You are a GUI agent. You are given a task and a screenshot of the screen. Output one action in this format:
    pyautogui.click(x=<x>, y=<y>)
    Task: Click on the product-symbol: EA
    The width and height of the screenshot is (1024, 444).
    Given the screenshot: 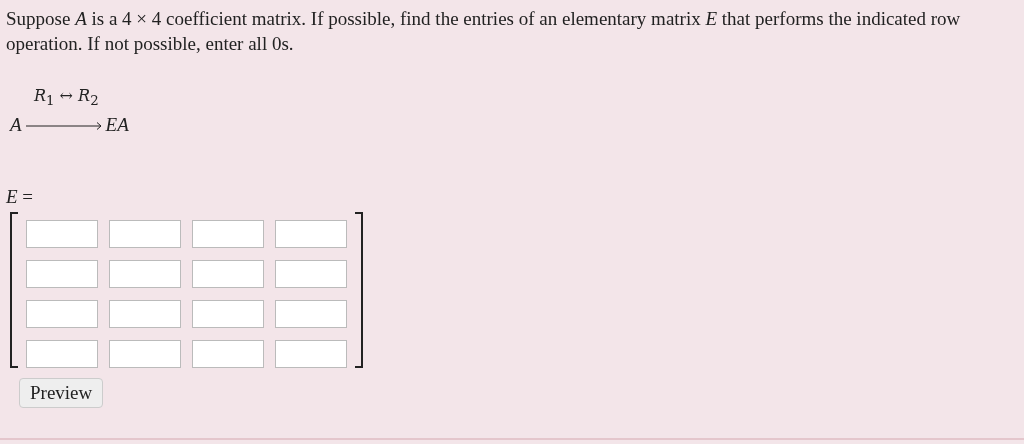 What is the action you would take?
    pyautogui.click(x=117, y=125)
    